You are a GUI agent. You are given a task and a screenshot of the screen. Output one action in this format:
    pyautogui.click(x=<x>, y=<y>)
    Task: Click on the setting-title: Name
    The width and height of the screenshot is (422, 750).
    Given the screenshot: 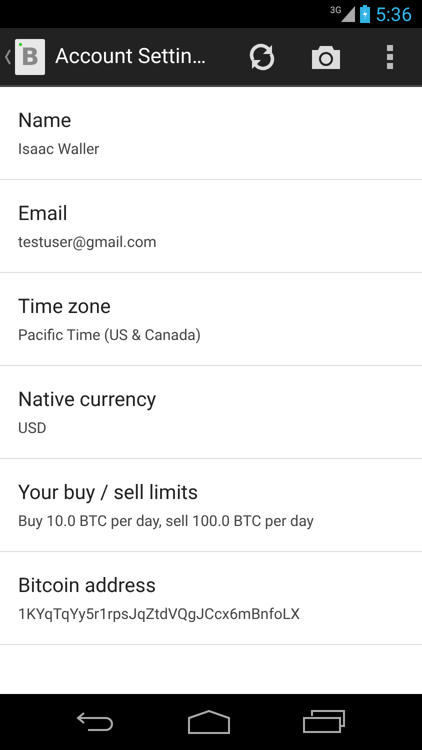 What is the action you would take?
    pyautogui.click(x=45, y=120)
    